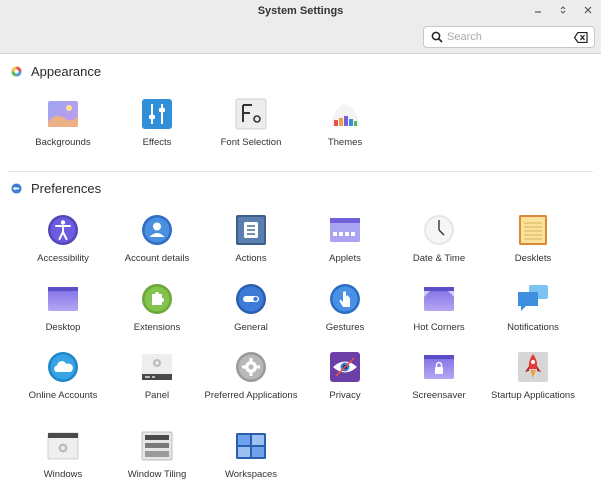 Image resolution: width=601 pixels, height=500 pixels. What do you see at coordinates (439, 258) in the screenshot?
I see `settings-item-label: Date & Time` at bounding box center [439, 258].